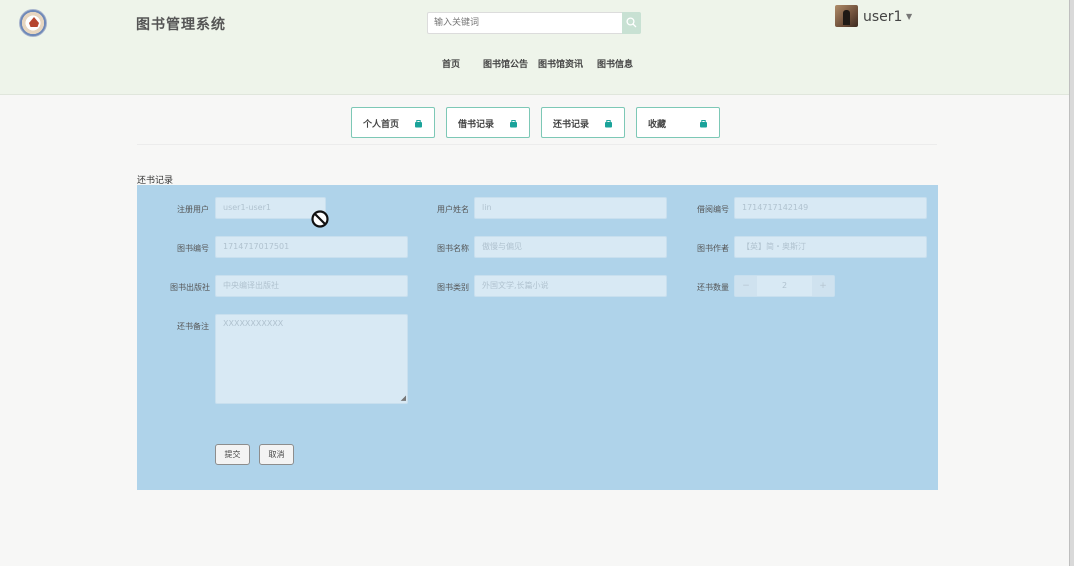  Describe the element at coordinates (232, 454) in the screenshot. I see `submit-button: 提交` at that location.